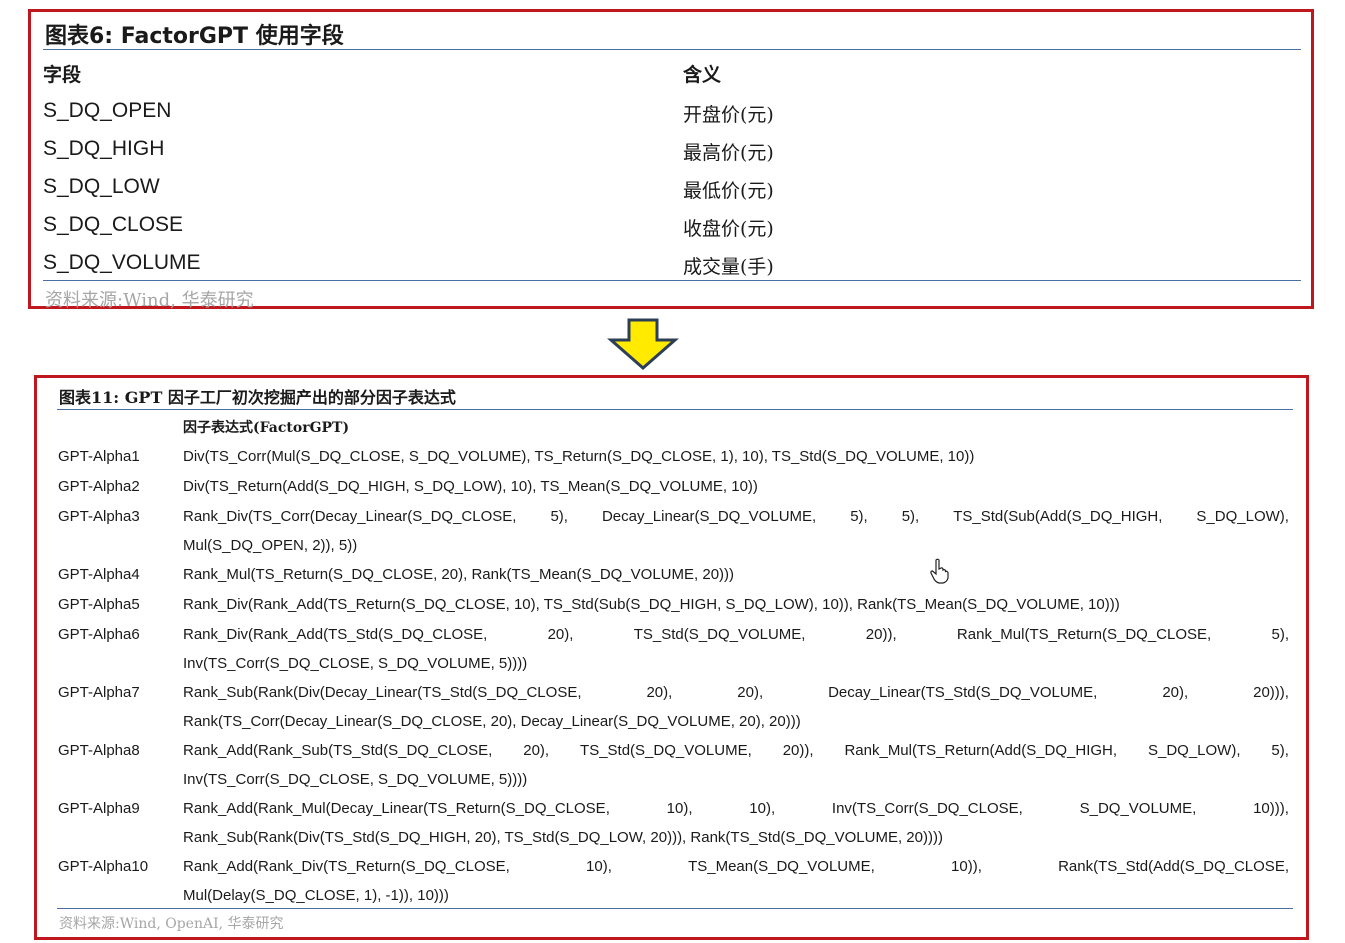 The height and width of the screenshot is (943, 1345). What do you see at coordinates (99, 634) in the screenshot?
I see `factor-name: GPT-Alpha6` at bounding box center [99, 634].